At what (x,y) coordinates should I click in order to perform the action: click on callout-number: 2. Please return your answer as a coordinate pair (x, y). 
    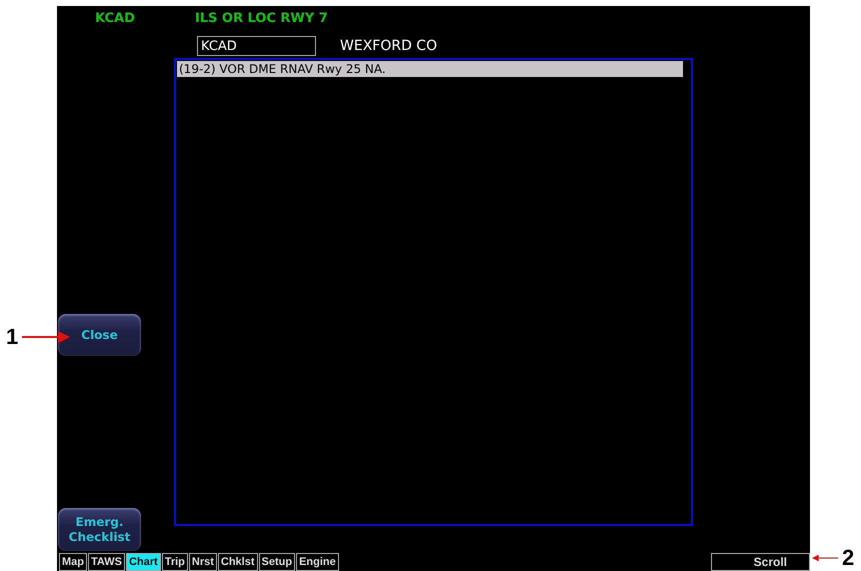
    Looking at the image, I should click on (848, 558).